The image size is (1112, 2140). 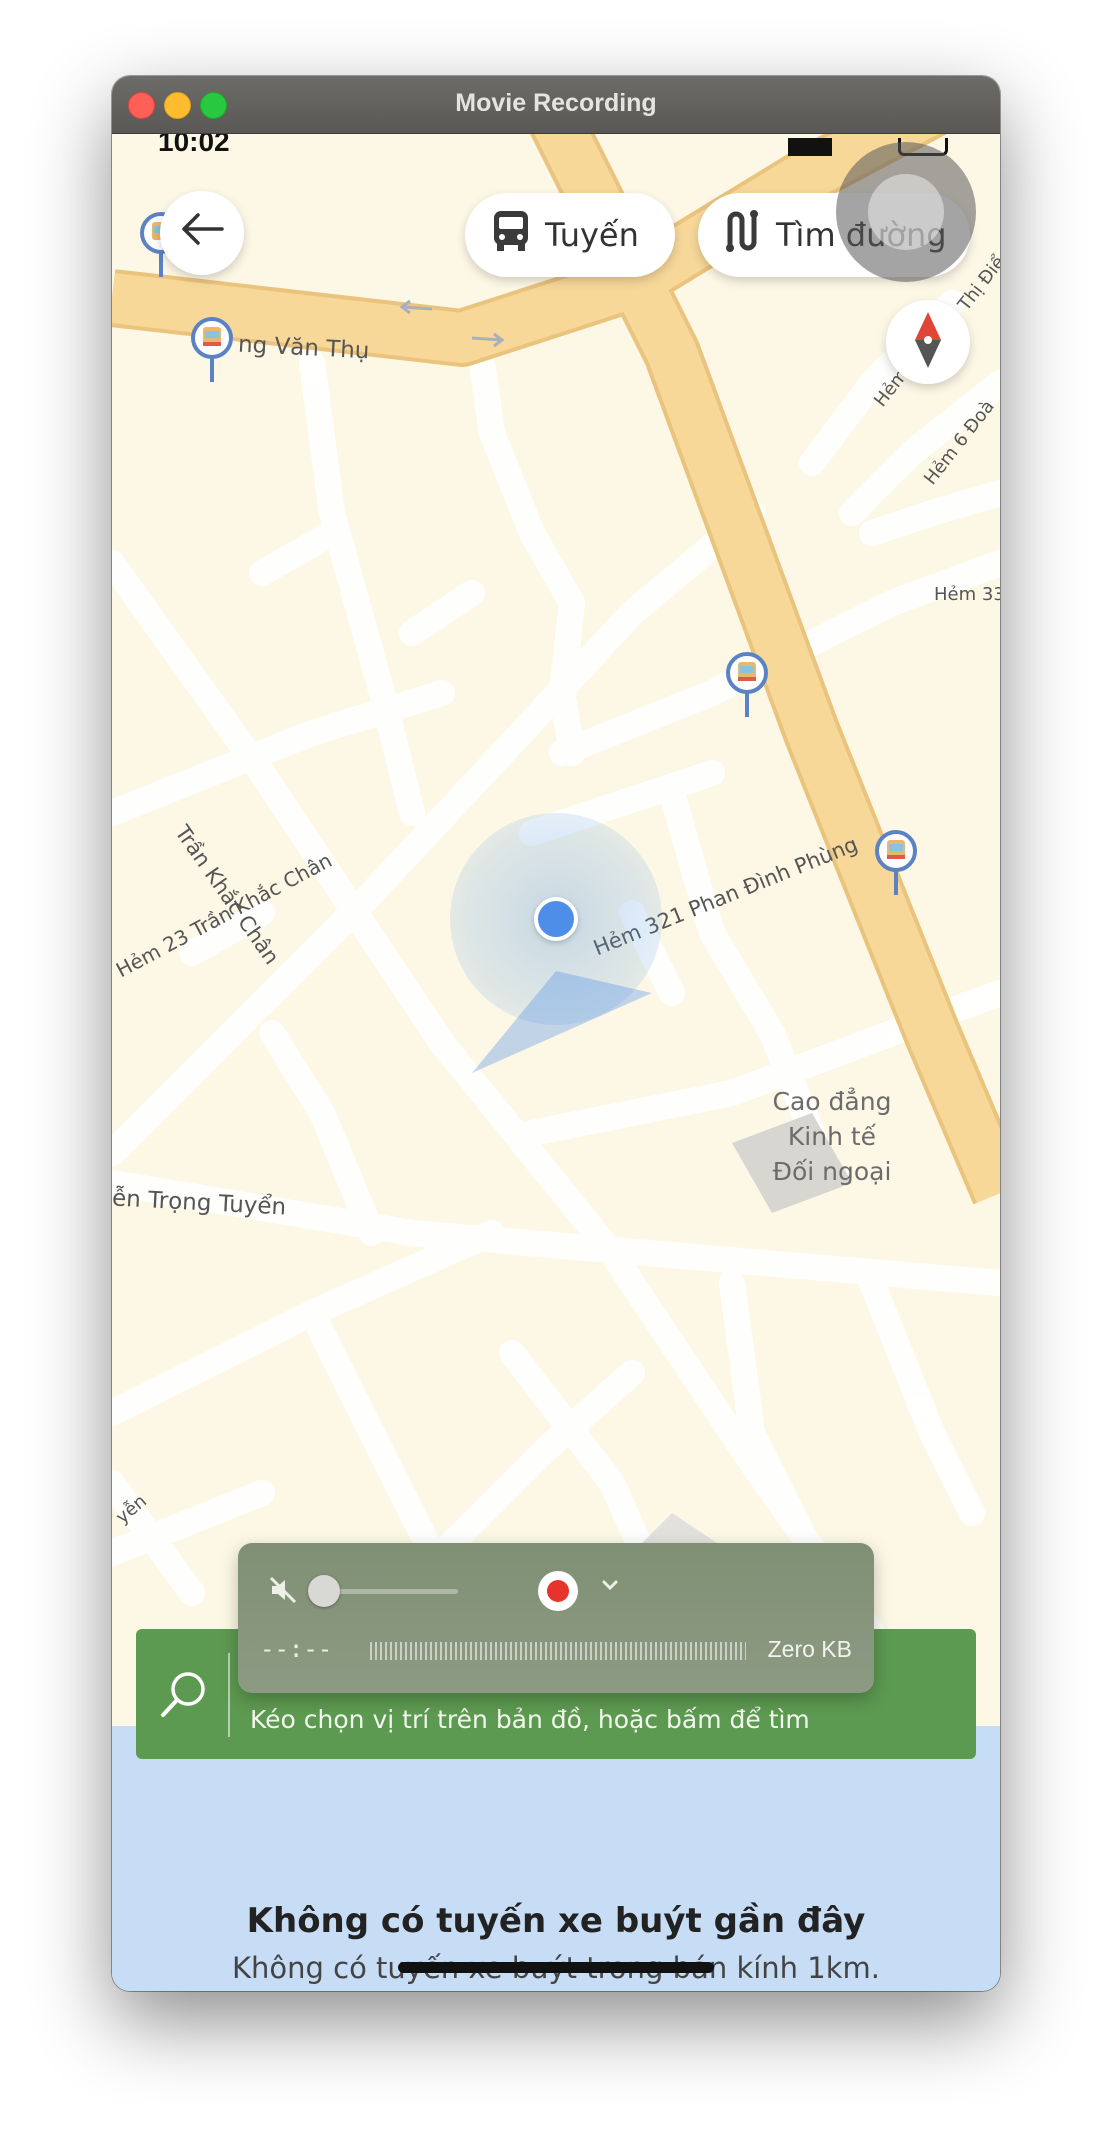 I want to click on current-location-dot, so click(x=556, y=919).